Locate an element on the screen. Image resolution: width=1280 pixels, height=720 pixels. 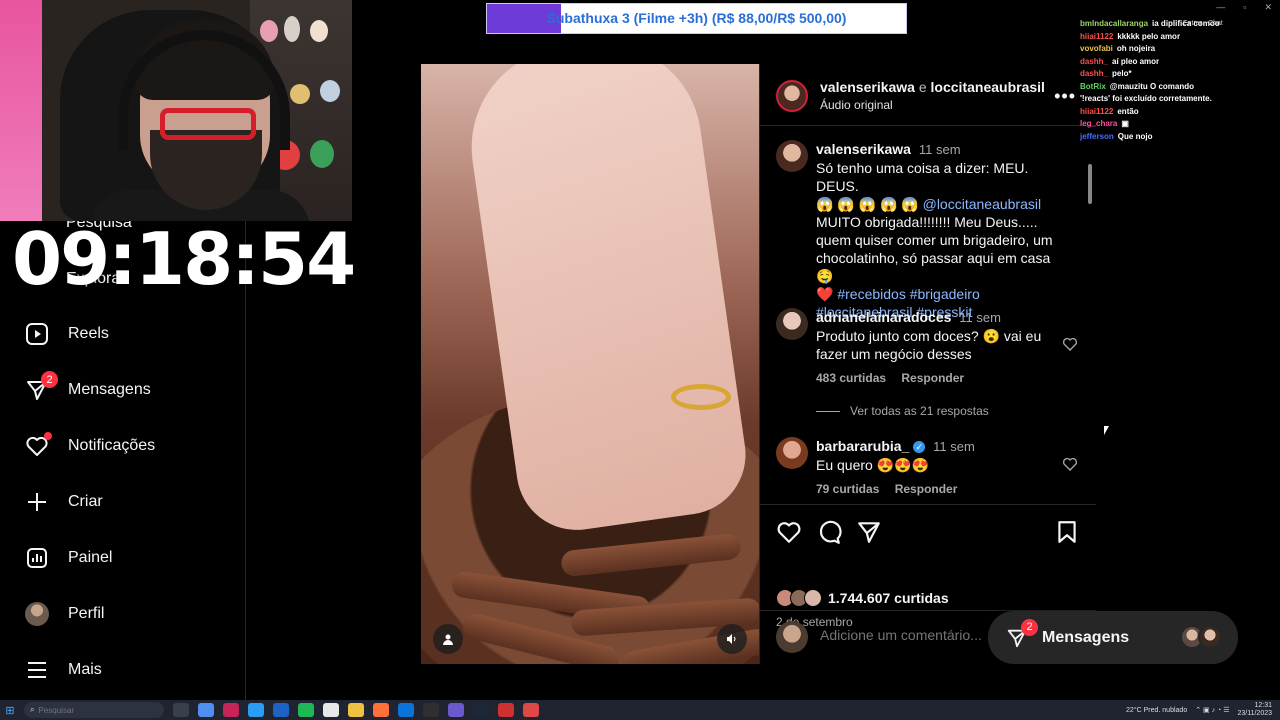
window-controls: — ▫ ✕ is located at coordinates (1244, 7).